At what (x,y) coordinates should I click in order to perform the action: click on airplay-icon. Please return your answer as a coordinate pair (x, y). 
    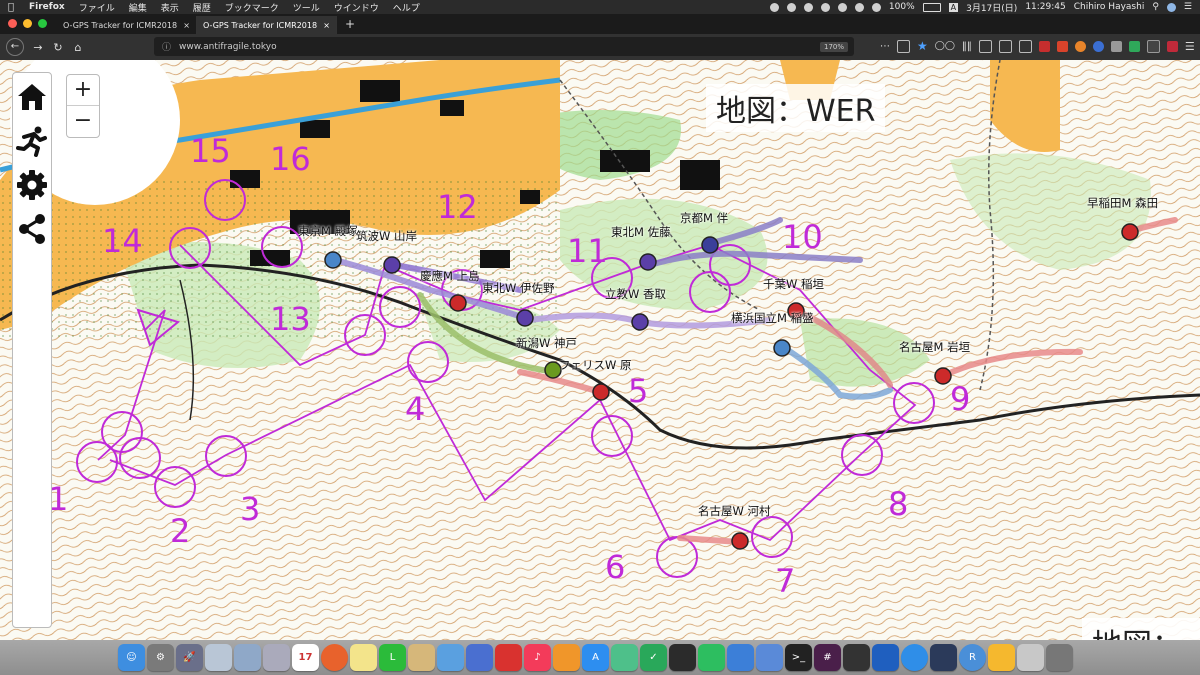
    Looking at the image, I should click on (842, 7).